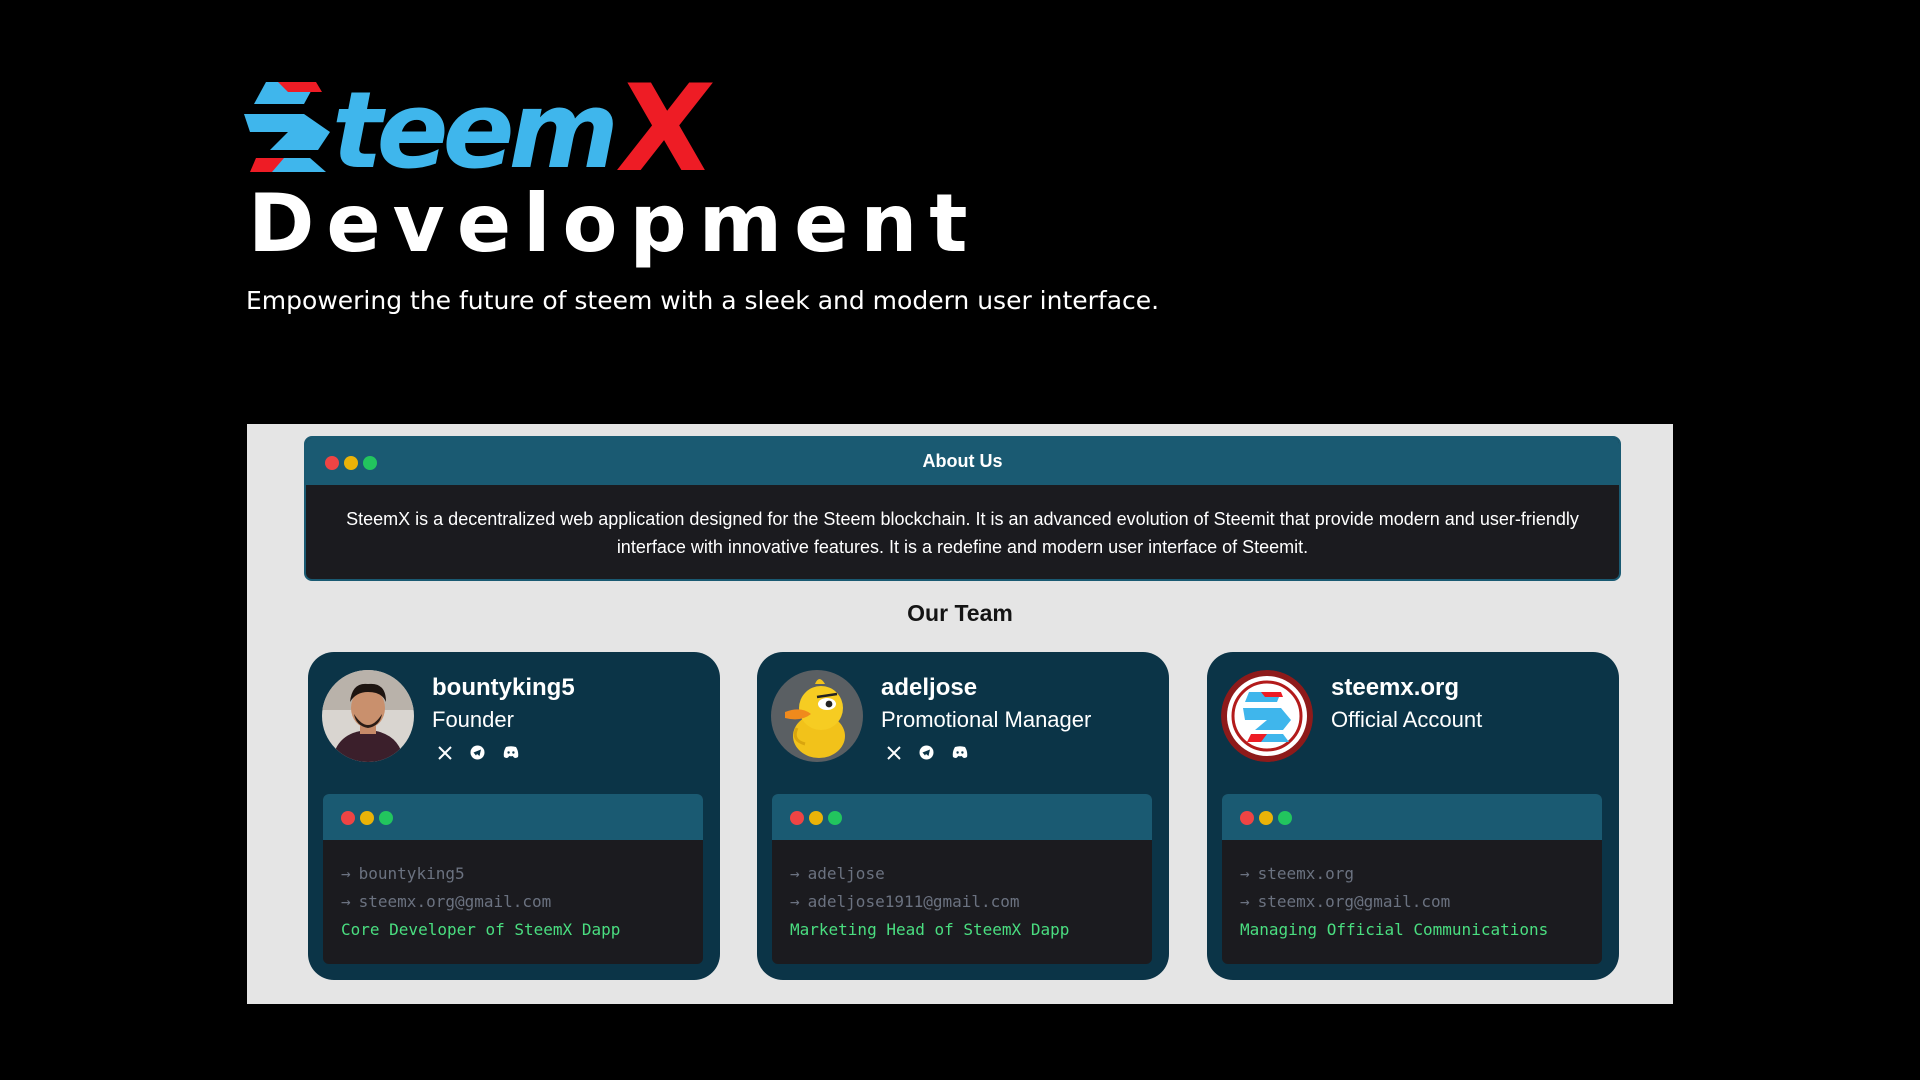  I want to click on member-description: Marketing Head of SteemX Dapp, so click(930, 929).